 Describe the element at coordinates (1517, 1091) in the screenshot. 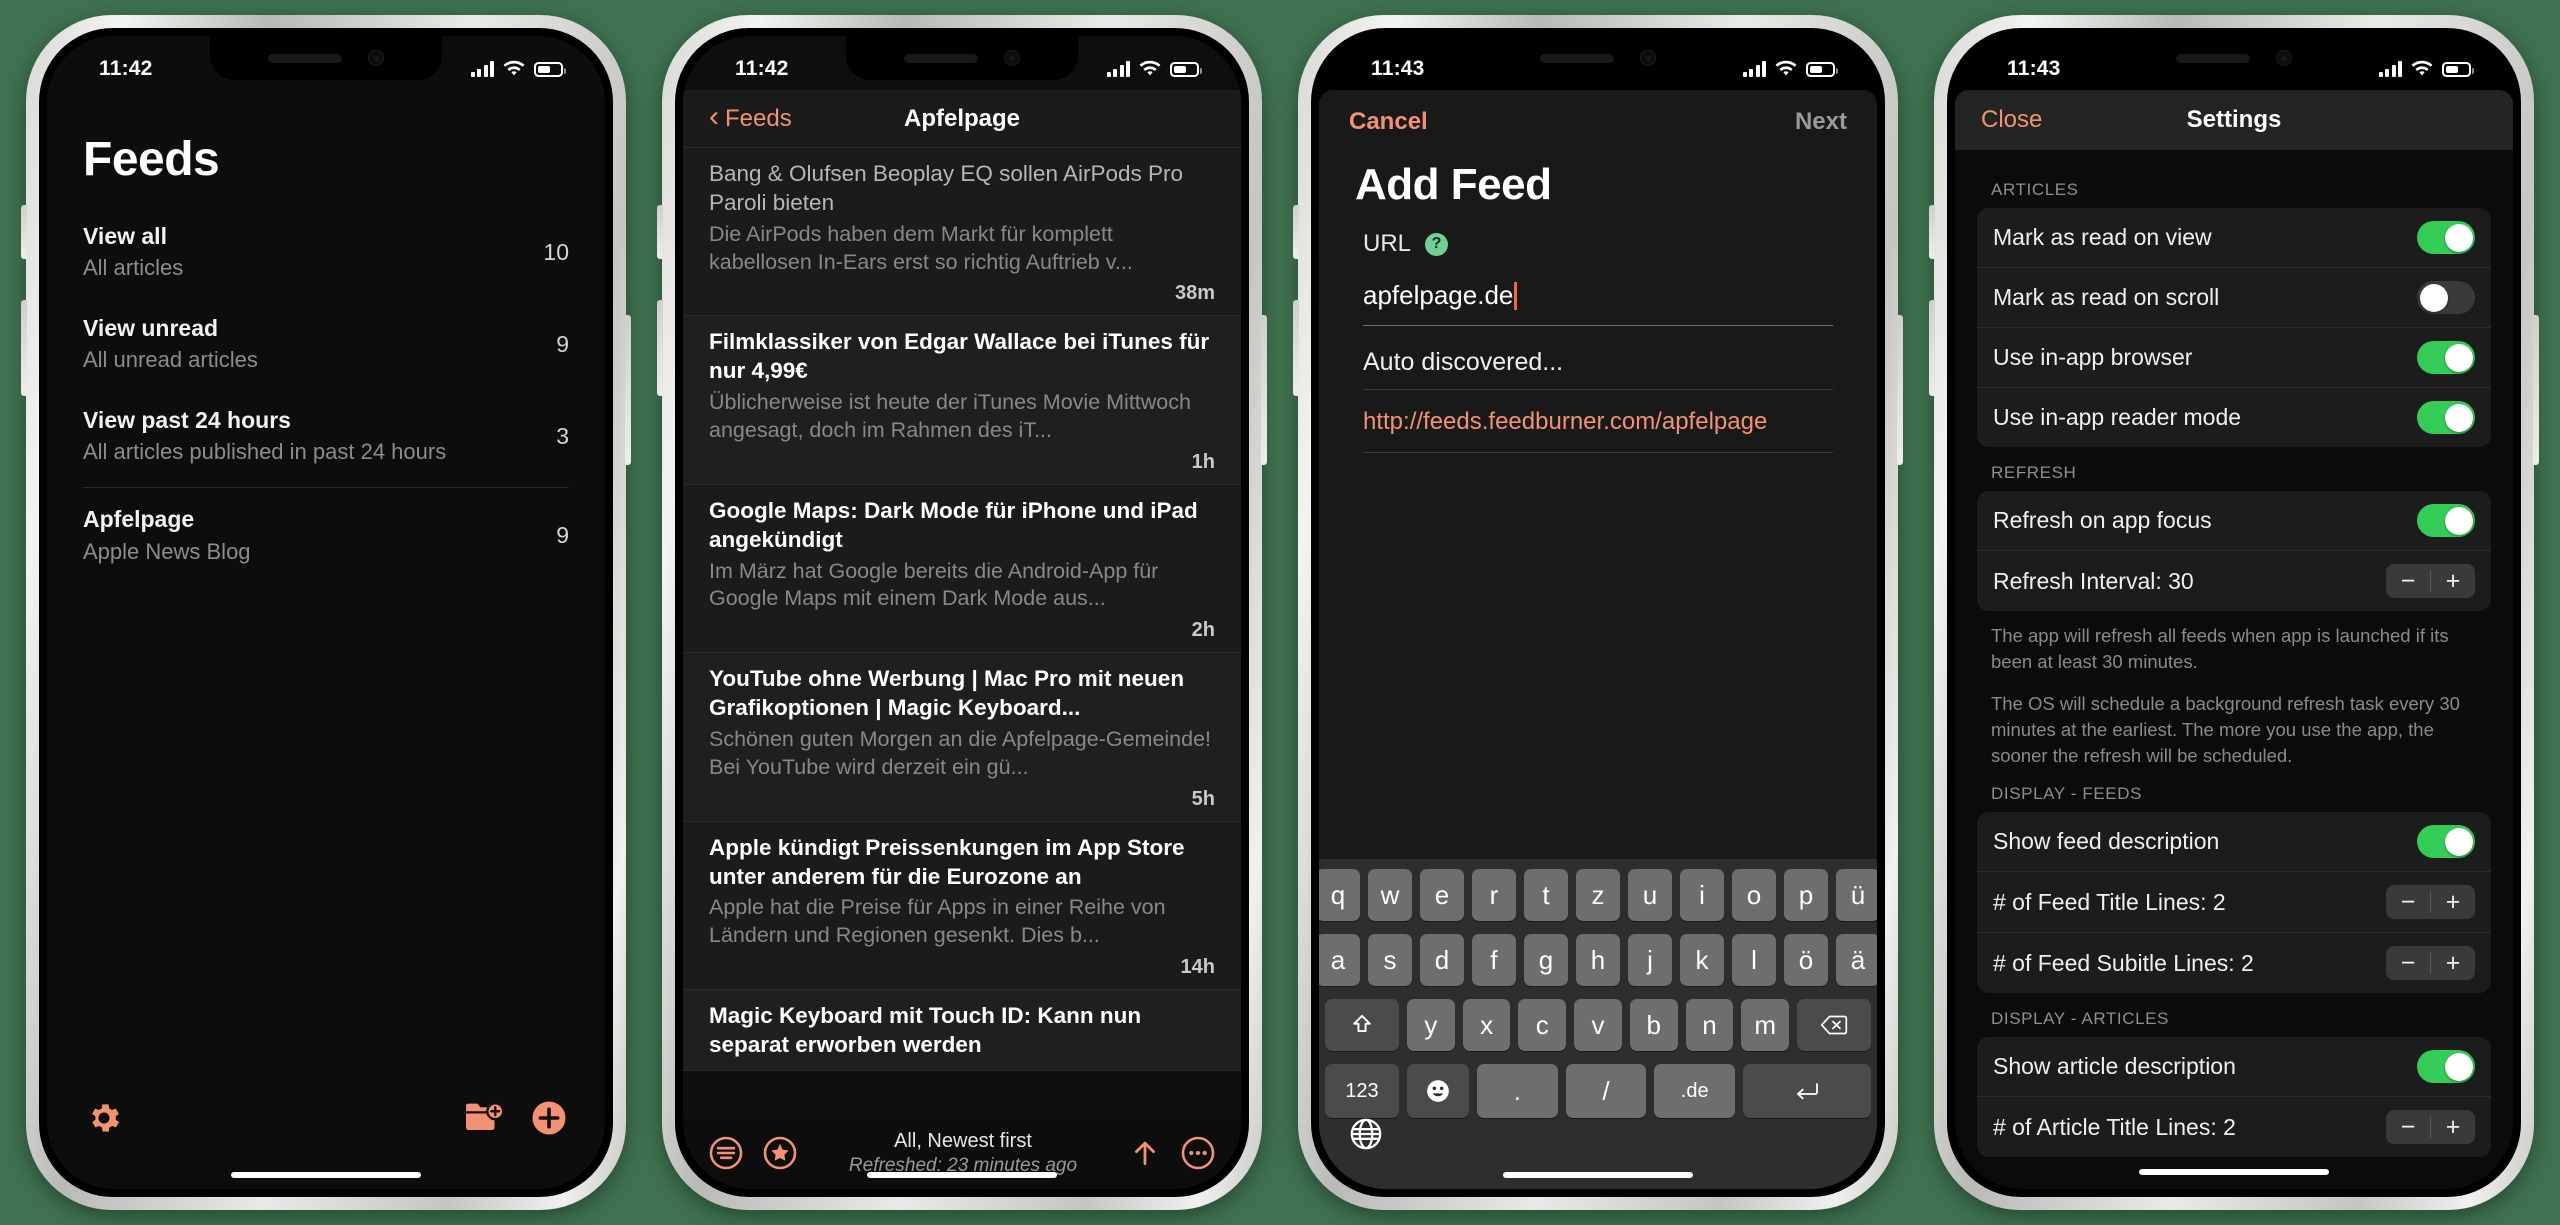

I see `key-period: .` at that location.